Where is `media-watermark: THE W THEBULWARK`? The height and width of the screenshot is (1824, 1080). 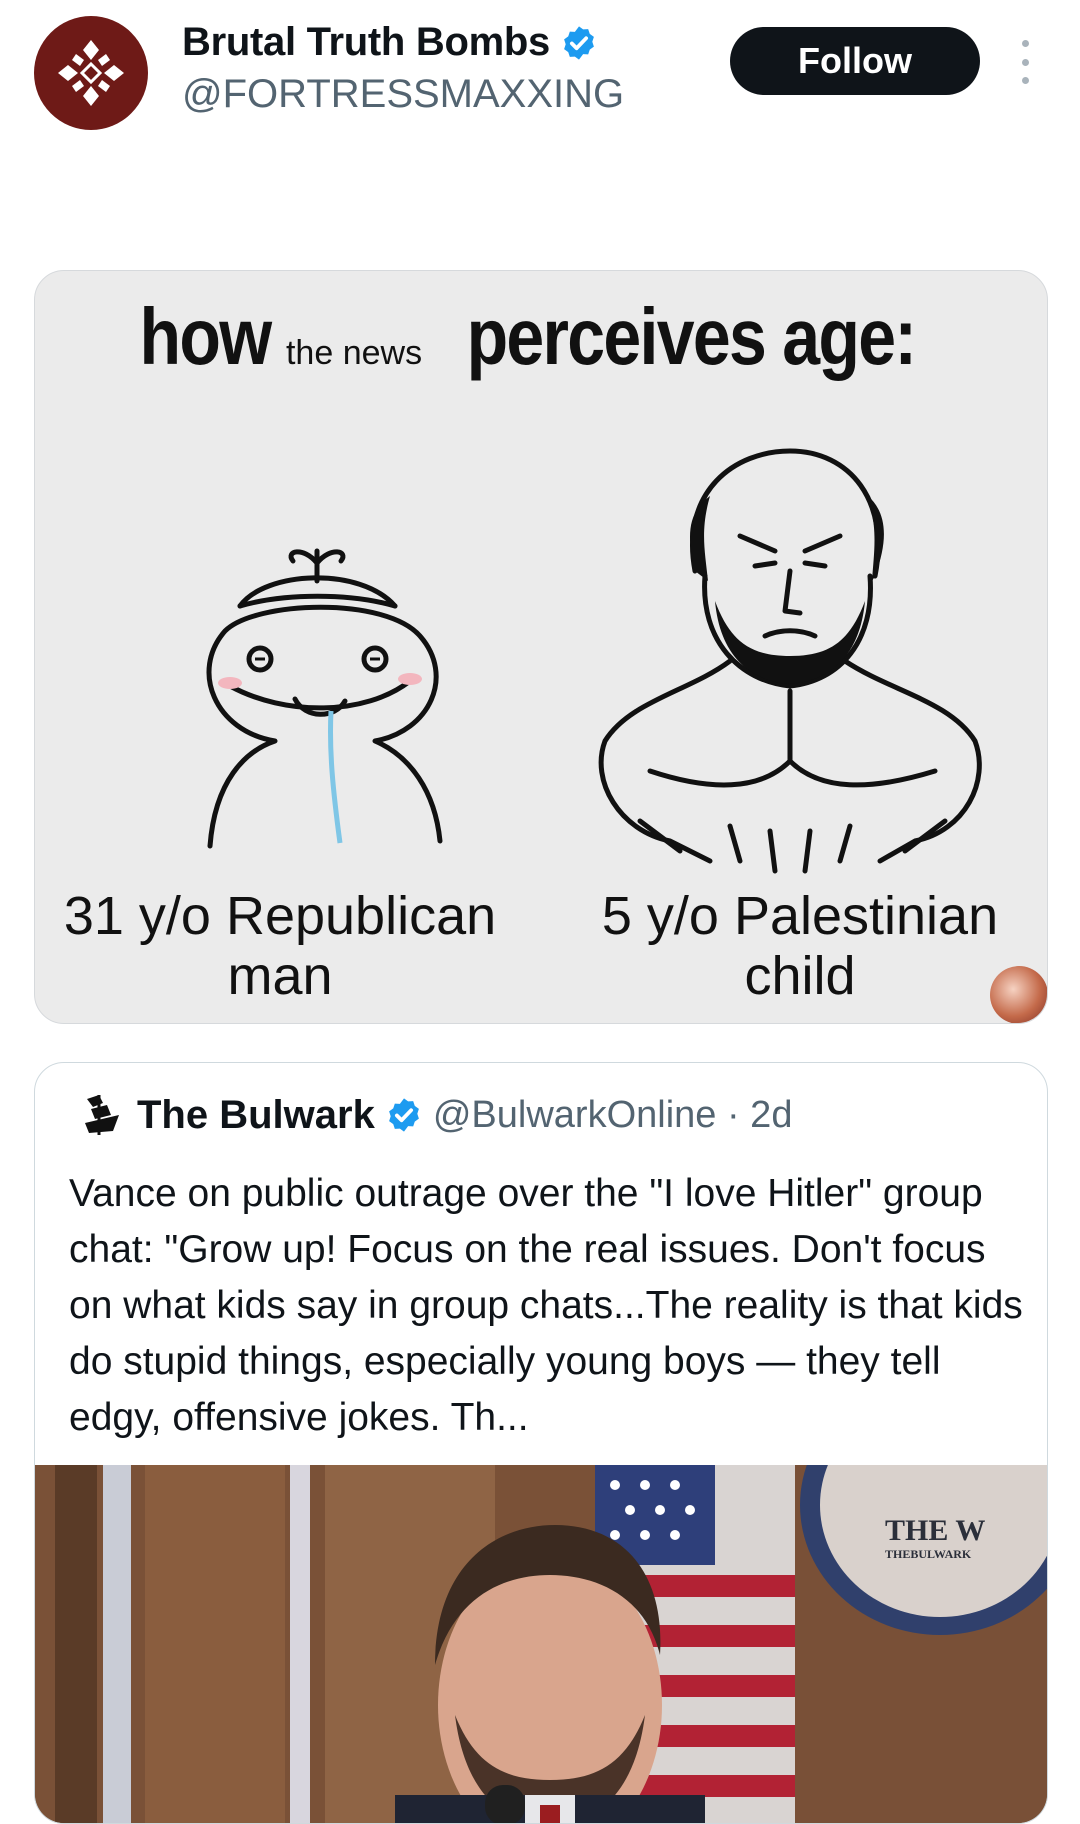
media-watermark: THE W THEBULWARK is located at coordinates (935, 1538).